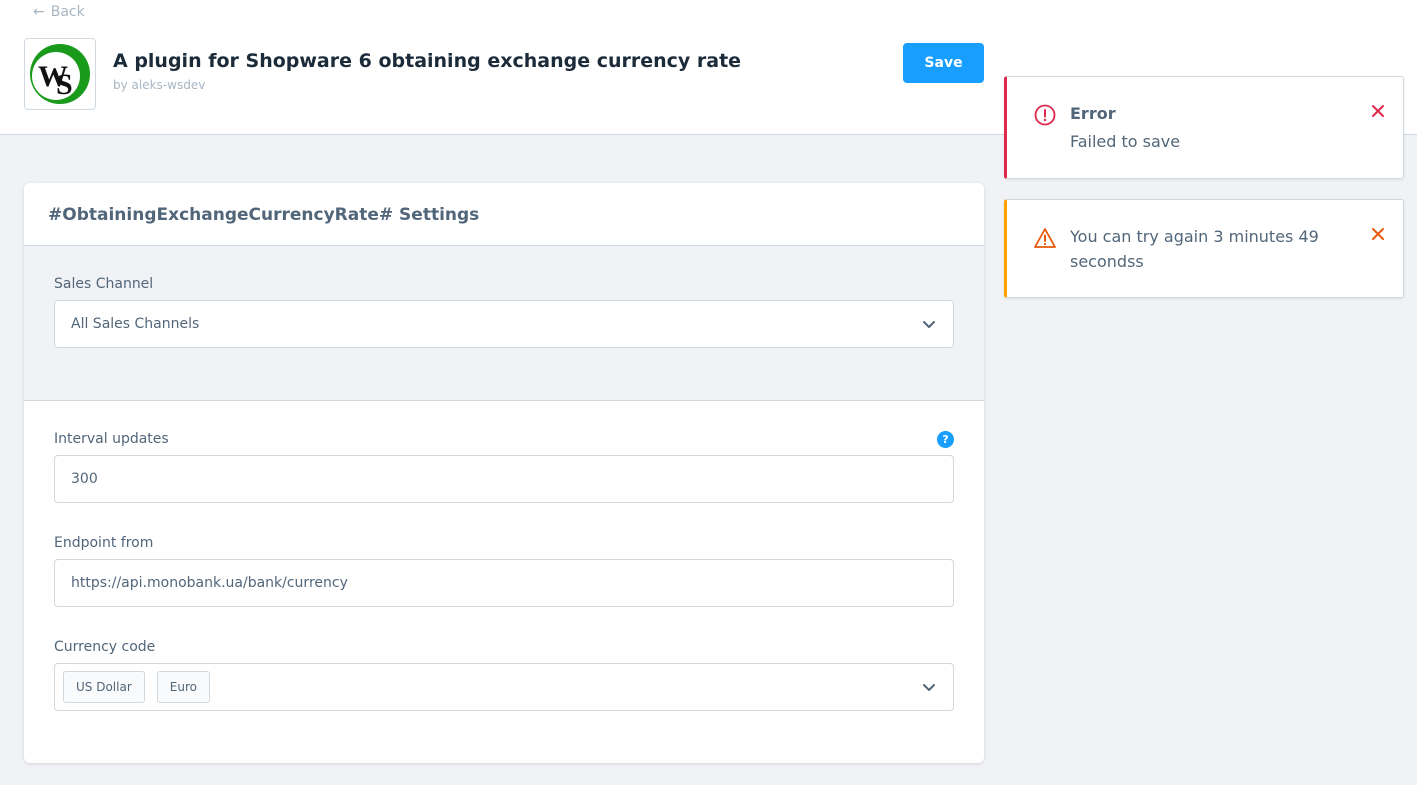 The image size is (1417, 785). I want to click on warning-icon, so click(1045, 238).